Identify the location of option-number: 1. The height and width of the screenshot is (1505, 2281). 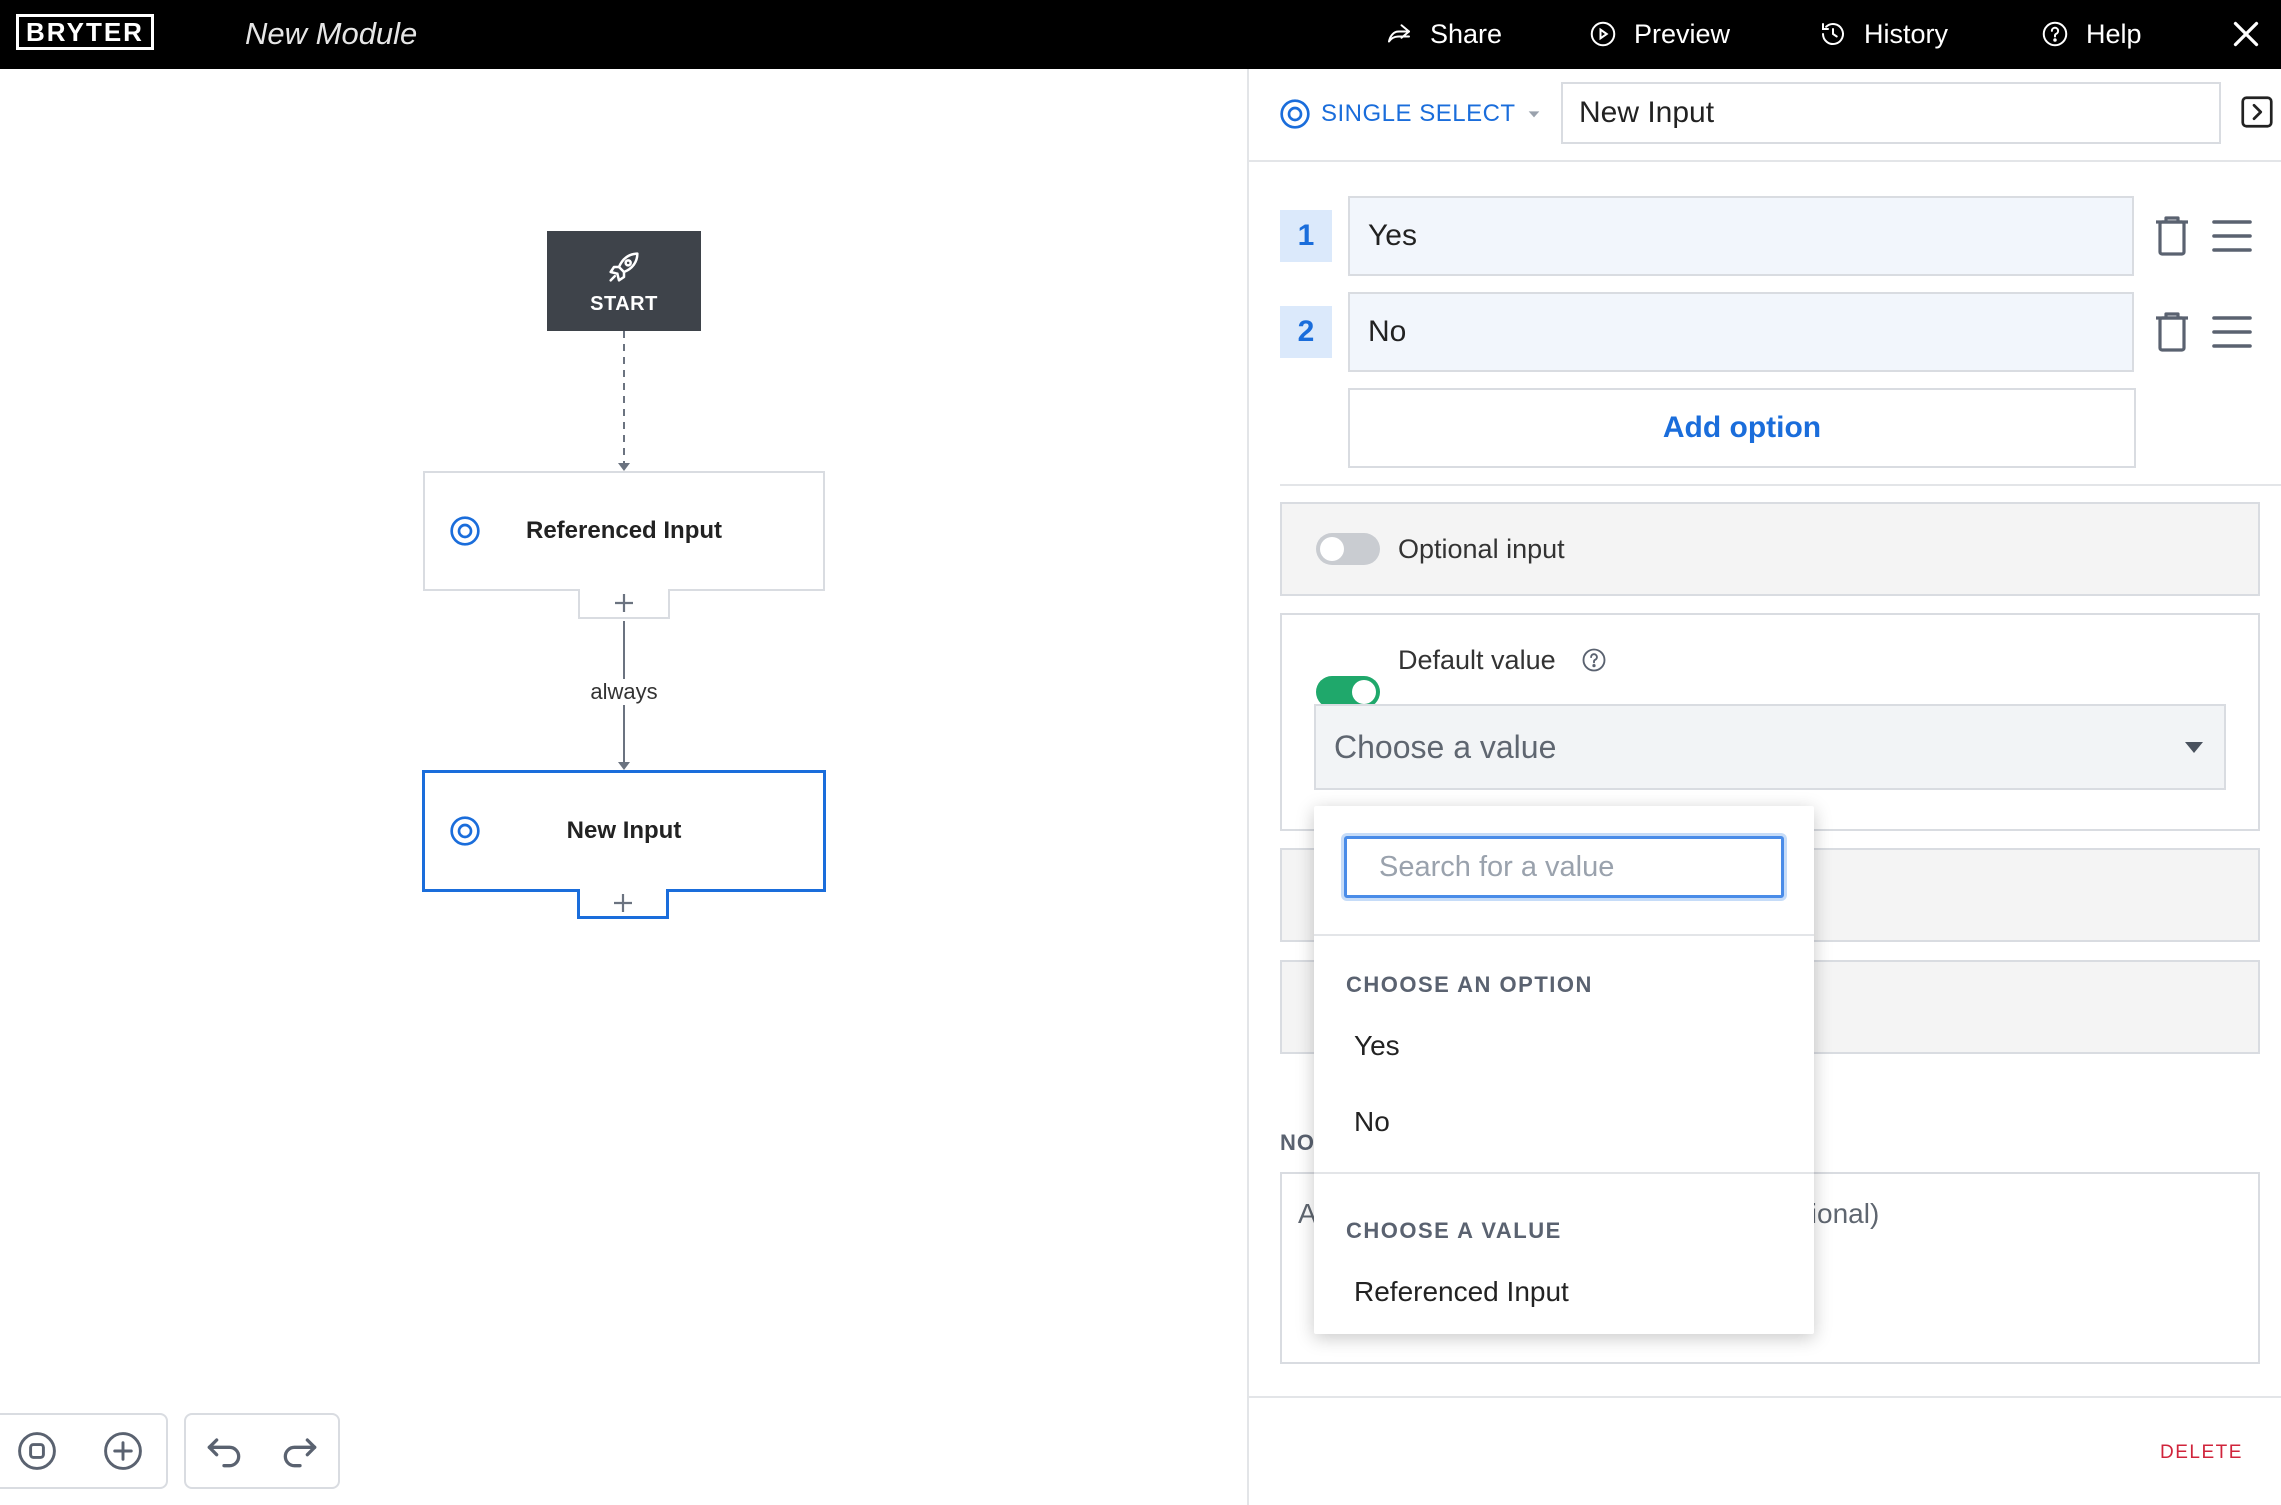
(1306, 236).